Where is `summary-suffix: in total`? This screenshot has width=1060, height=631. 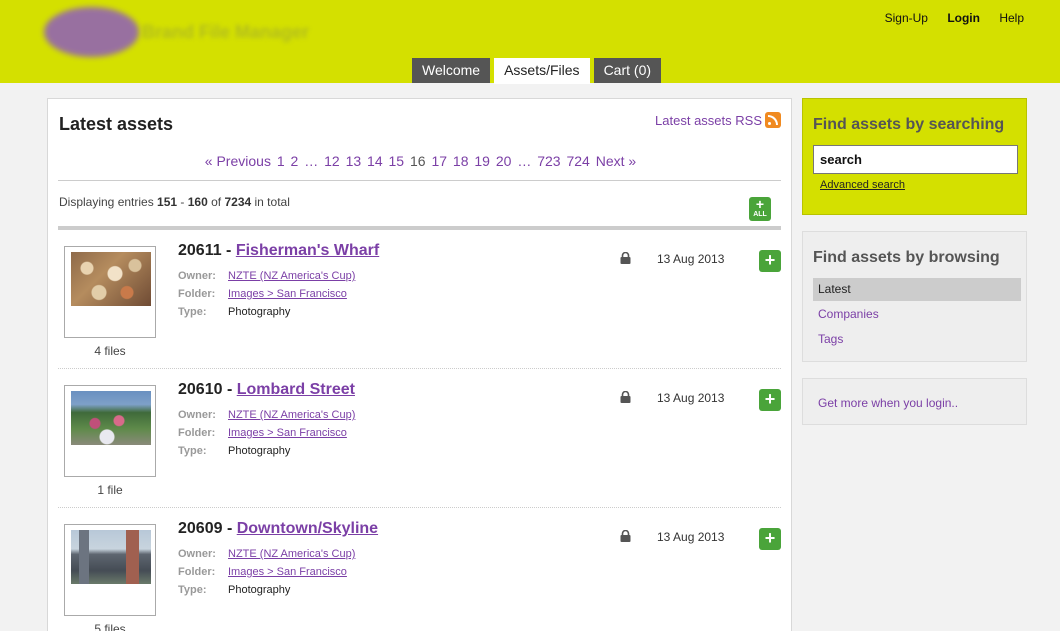 summary-suffix: in total is located at coordinates (270, 202).